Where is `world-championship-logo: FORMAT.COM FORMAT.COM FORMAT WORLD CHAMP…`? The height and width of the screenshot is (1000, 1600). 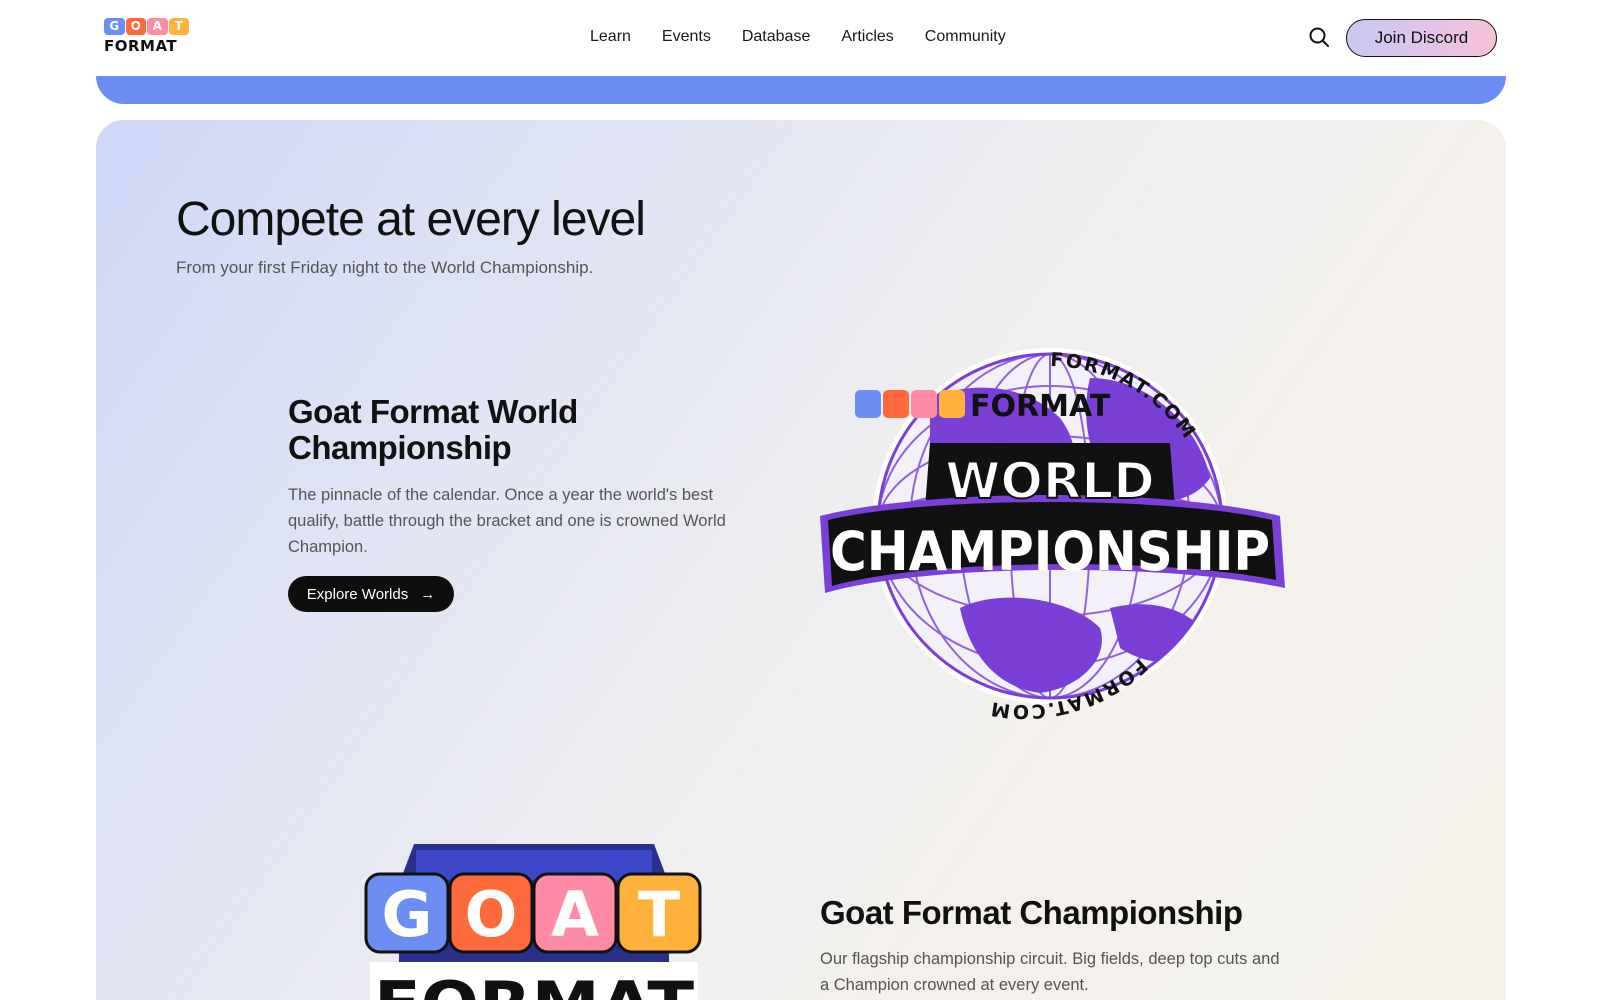 world-championship-logo: FORMAT.COM FORMAT.COM FORMAT WORLD CHAMP… is located at coordinates (1052, 535).